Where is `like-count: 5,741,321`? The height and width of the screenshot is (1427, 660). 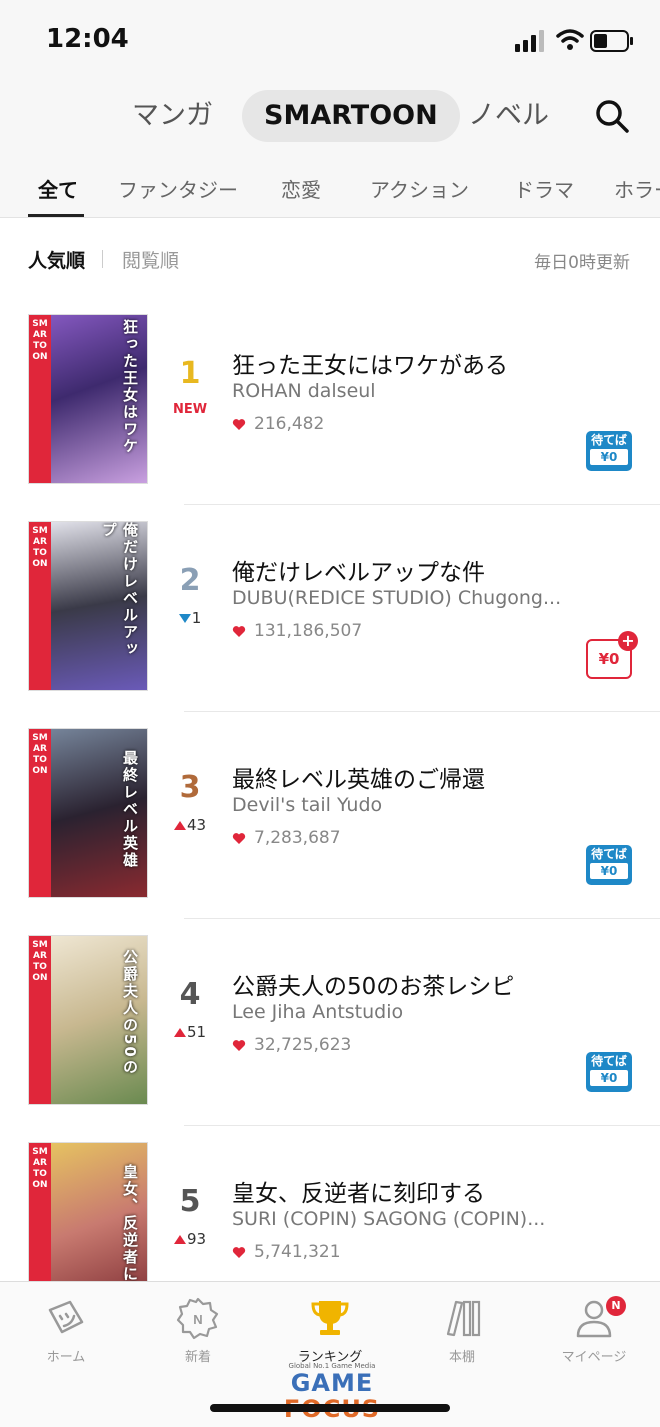
like-count: 5,741,321 is located at coordinates (286, 1252).